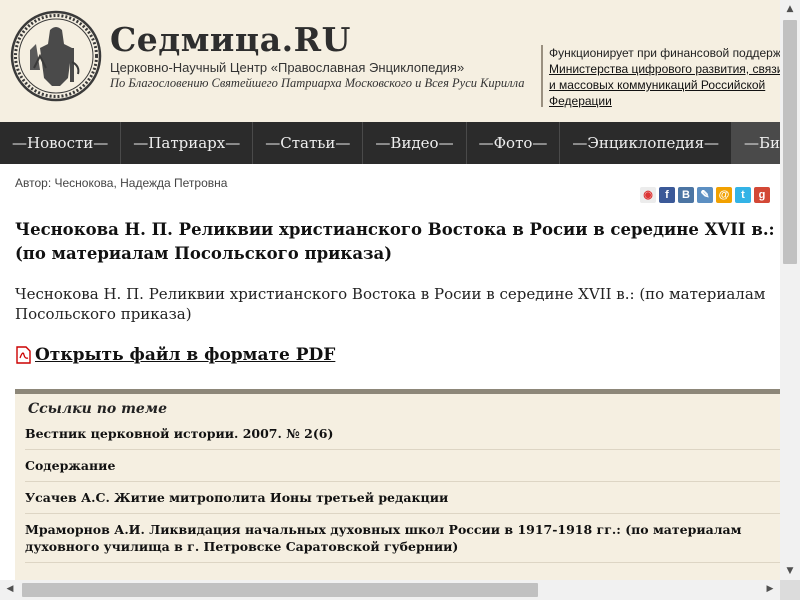 This screenshot has height=600, width=800. I want to click on twitter-icon: t, so click(743, 195).